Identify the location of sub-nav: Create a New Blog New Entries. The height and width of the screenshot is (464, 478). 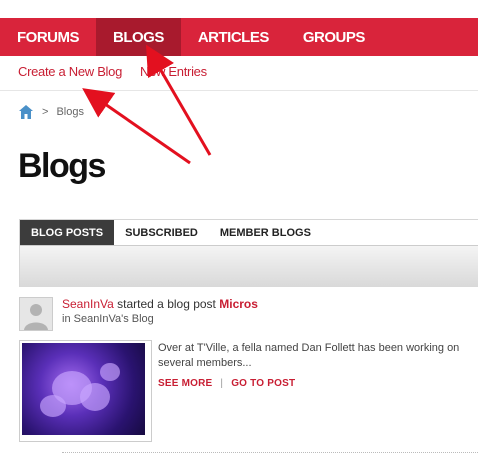
(112, 71).